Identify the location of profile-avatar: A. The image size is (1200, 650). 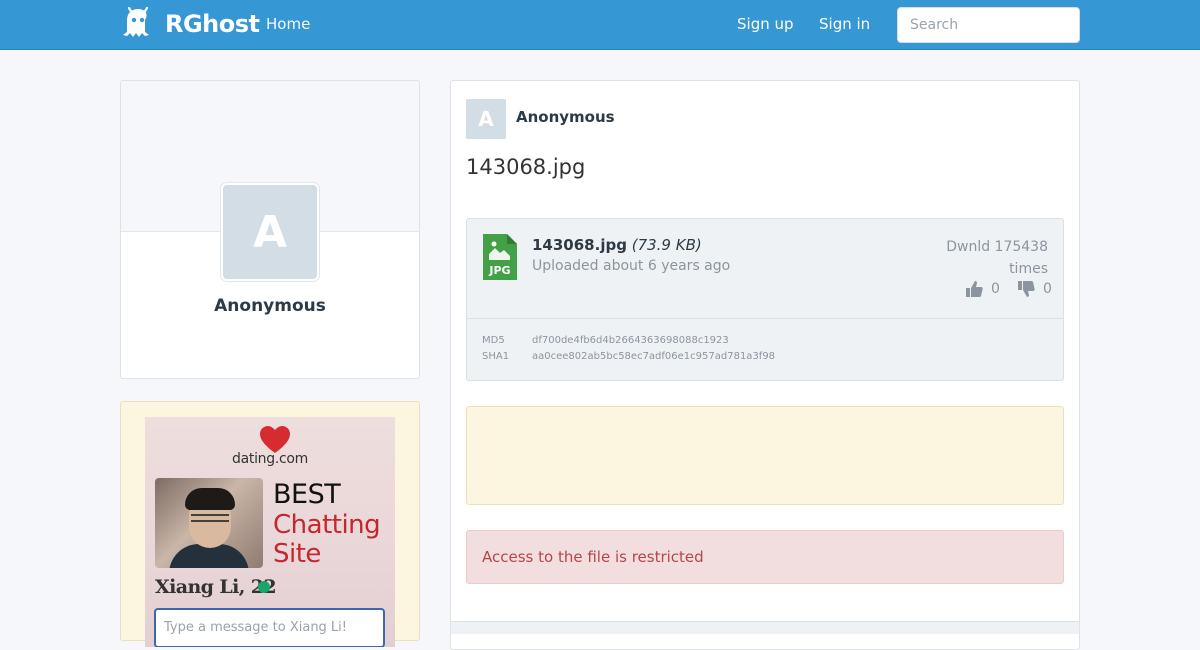
(270, 232).